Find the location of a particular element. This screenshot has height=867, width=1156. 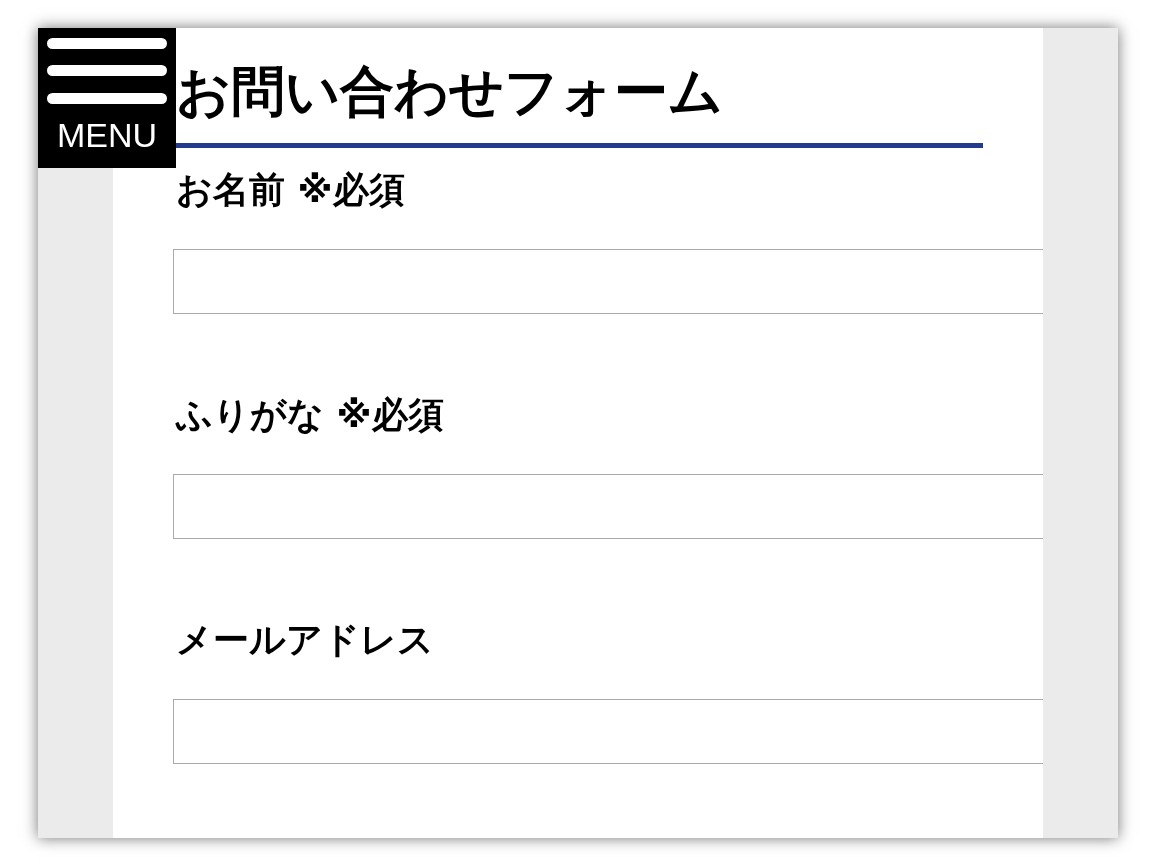

menu-icon is located at coordinates (107, 72).